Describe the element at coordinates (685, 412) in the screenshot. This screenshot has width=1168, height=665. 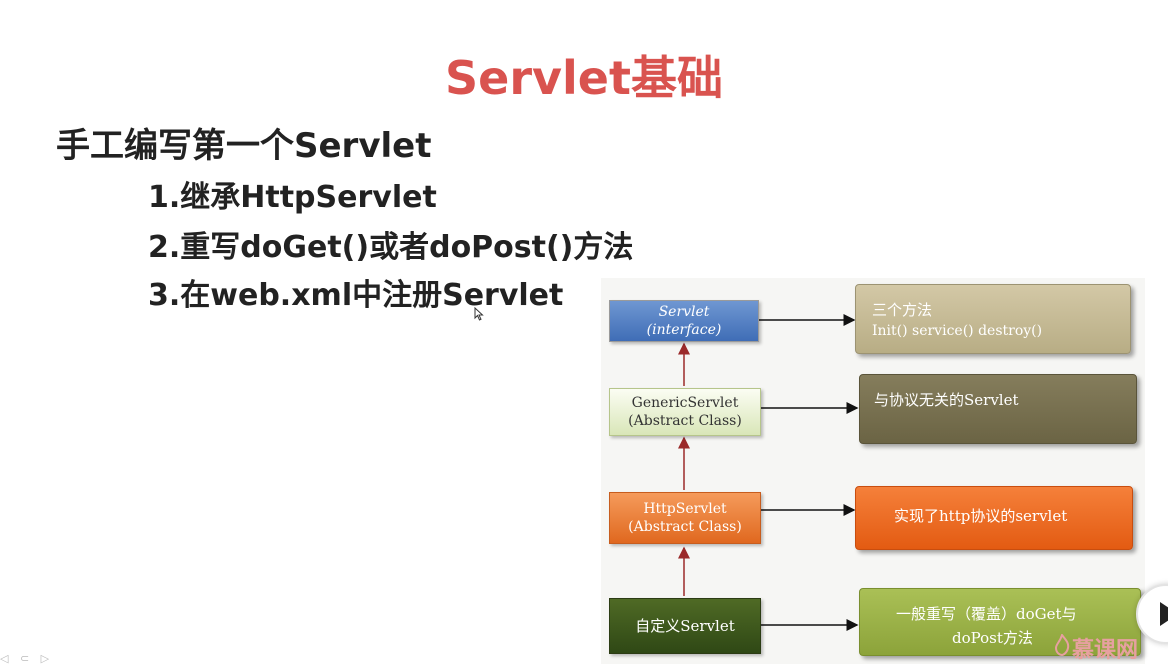
I see `node-generic-servlet: GenericServlet (Abstract Class)` at that location.